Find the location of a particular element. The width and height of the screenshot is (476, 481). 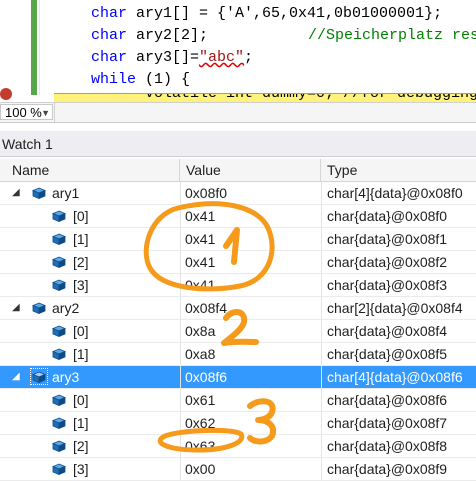

cell-value: 0x00 is located at coordinates (250, 469).